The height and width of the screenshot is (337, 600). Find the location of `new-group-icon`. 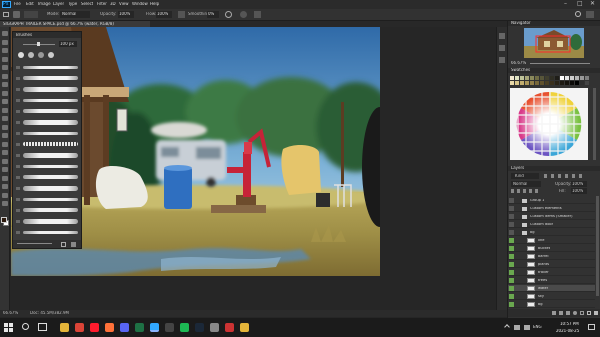

new-group-icon is located at coordinates (582, 313).